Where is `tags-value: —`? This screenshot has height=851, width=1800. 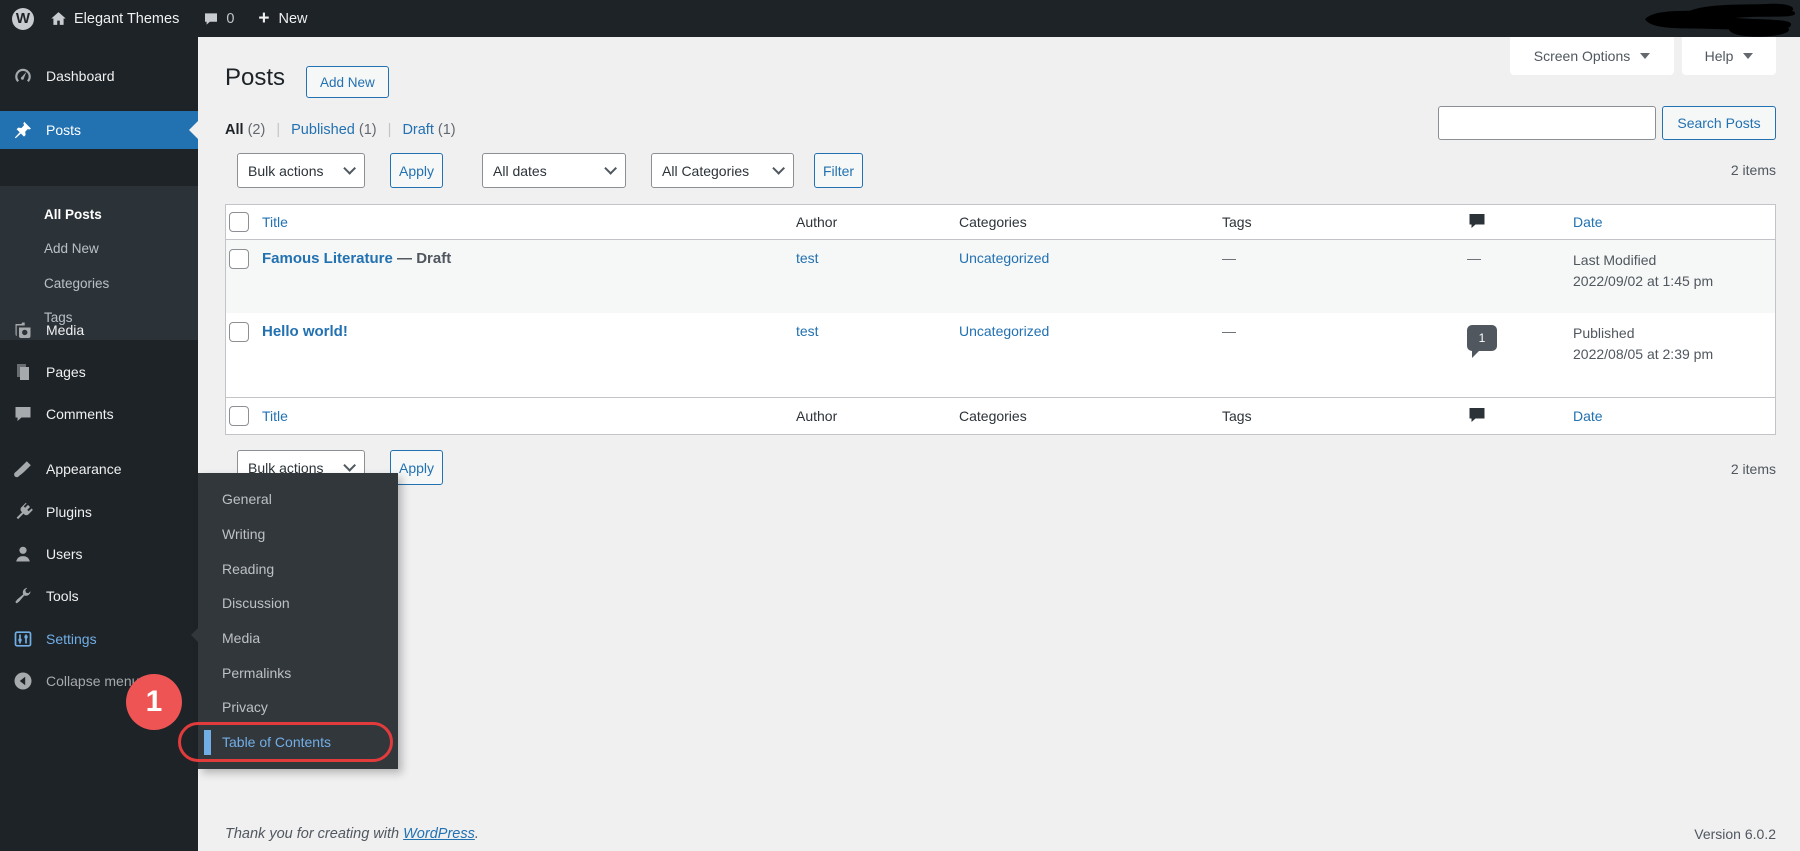
tags-value: — is located at coordinates (1229, 331).